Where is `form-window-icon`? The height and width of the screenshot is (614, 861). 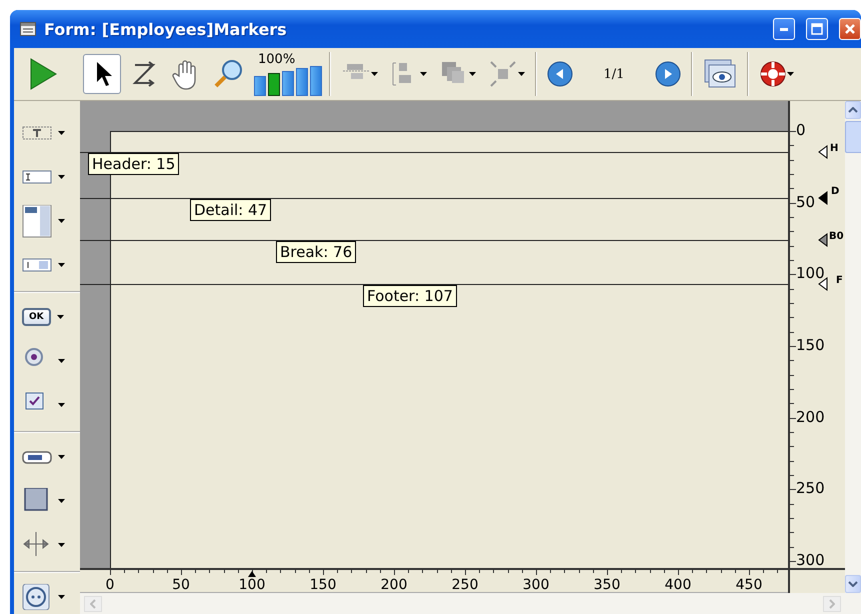 form-window-icon is located at coordinates (28, 29).